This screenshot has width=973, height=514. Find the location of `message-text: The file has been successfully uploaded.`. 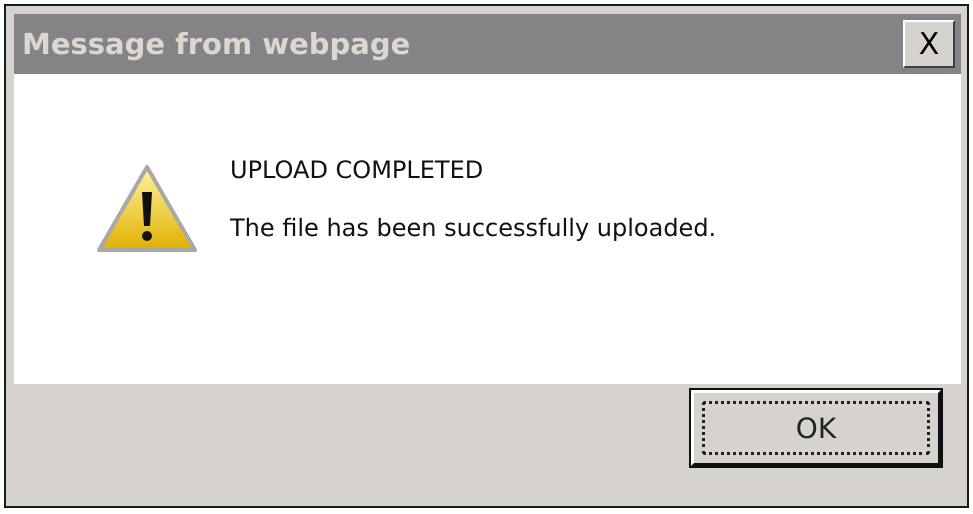

message-text: The file has been successfully uploaded. is located at coordinates (473, 228).